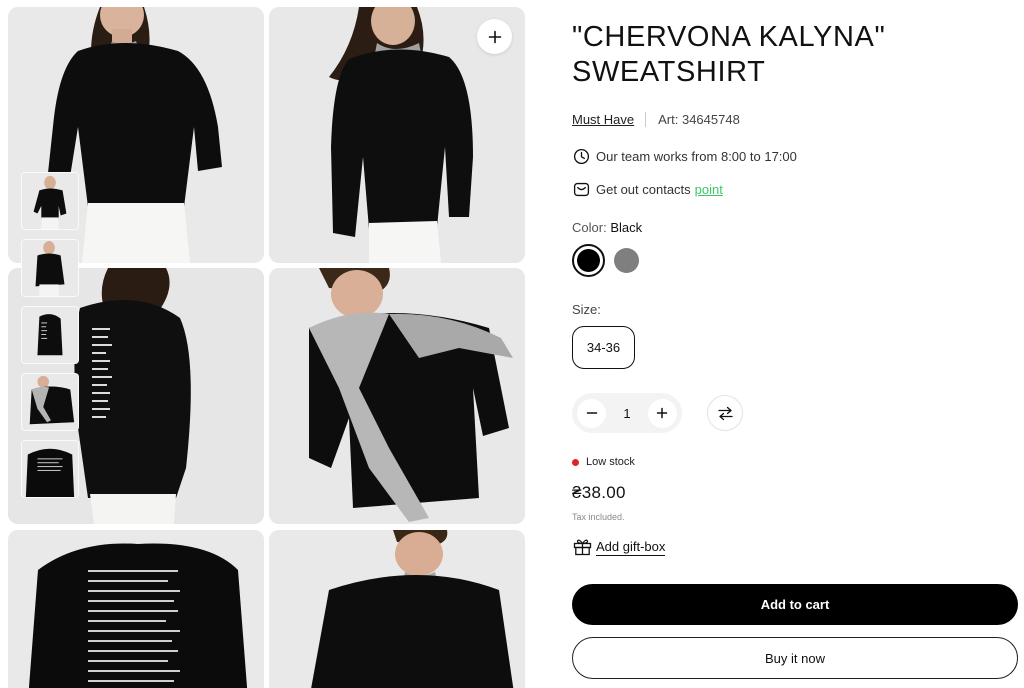 The image size is (1024, 688). I want to click on minus-icon, so click(591, 413).